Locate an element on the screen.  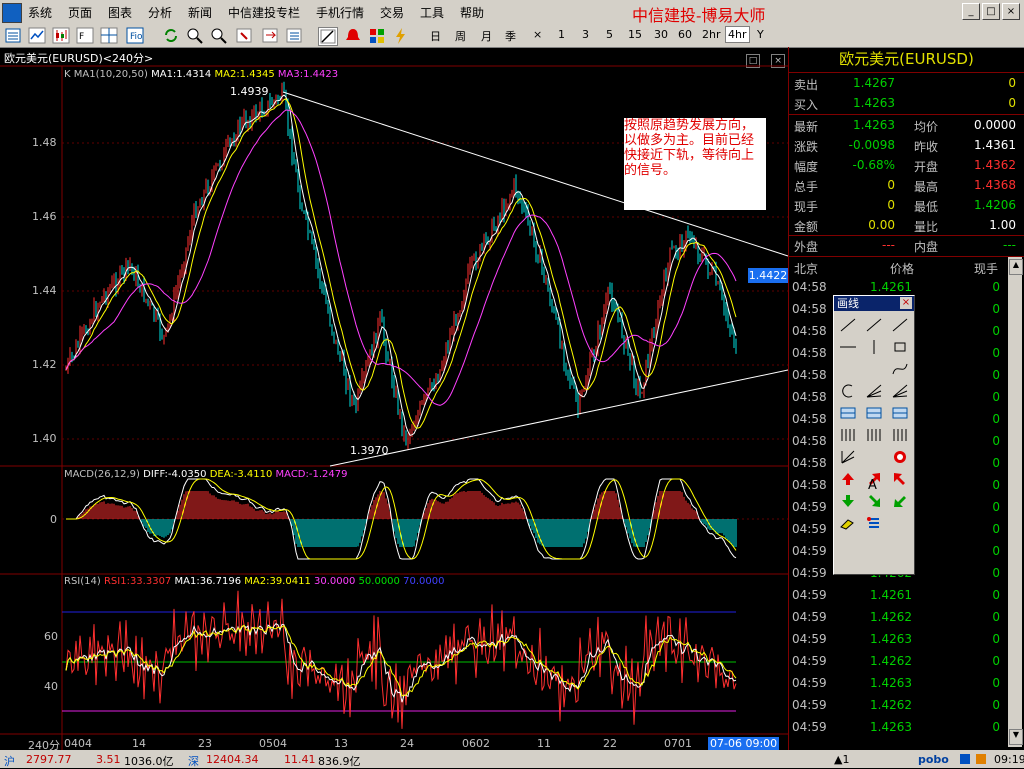
period-60min: 60 is located at coordinates (685, 34).